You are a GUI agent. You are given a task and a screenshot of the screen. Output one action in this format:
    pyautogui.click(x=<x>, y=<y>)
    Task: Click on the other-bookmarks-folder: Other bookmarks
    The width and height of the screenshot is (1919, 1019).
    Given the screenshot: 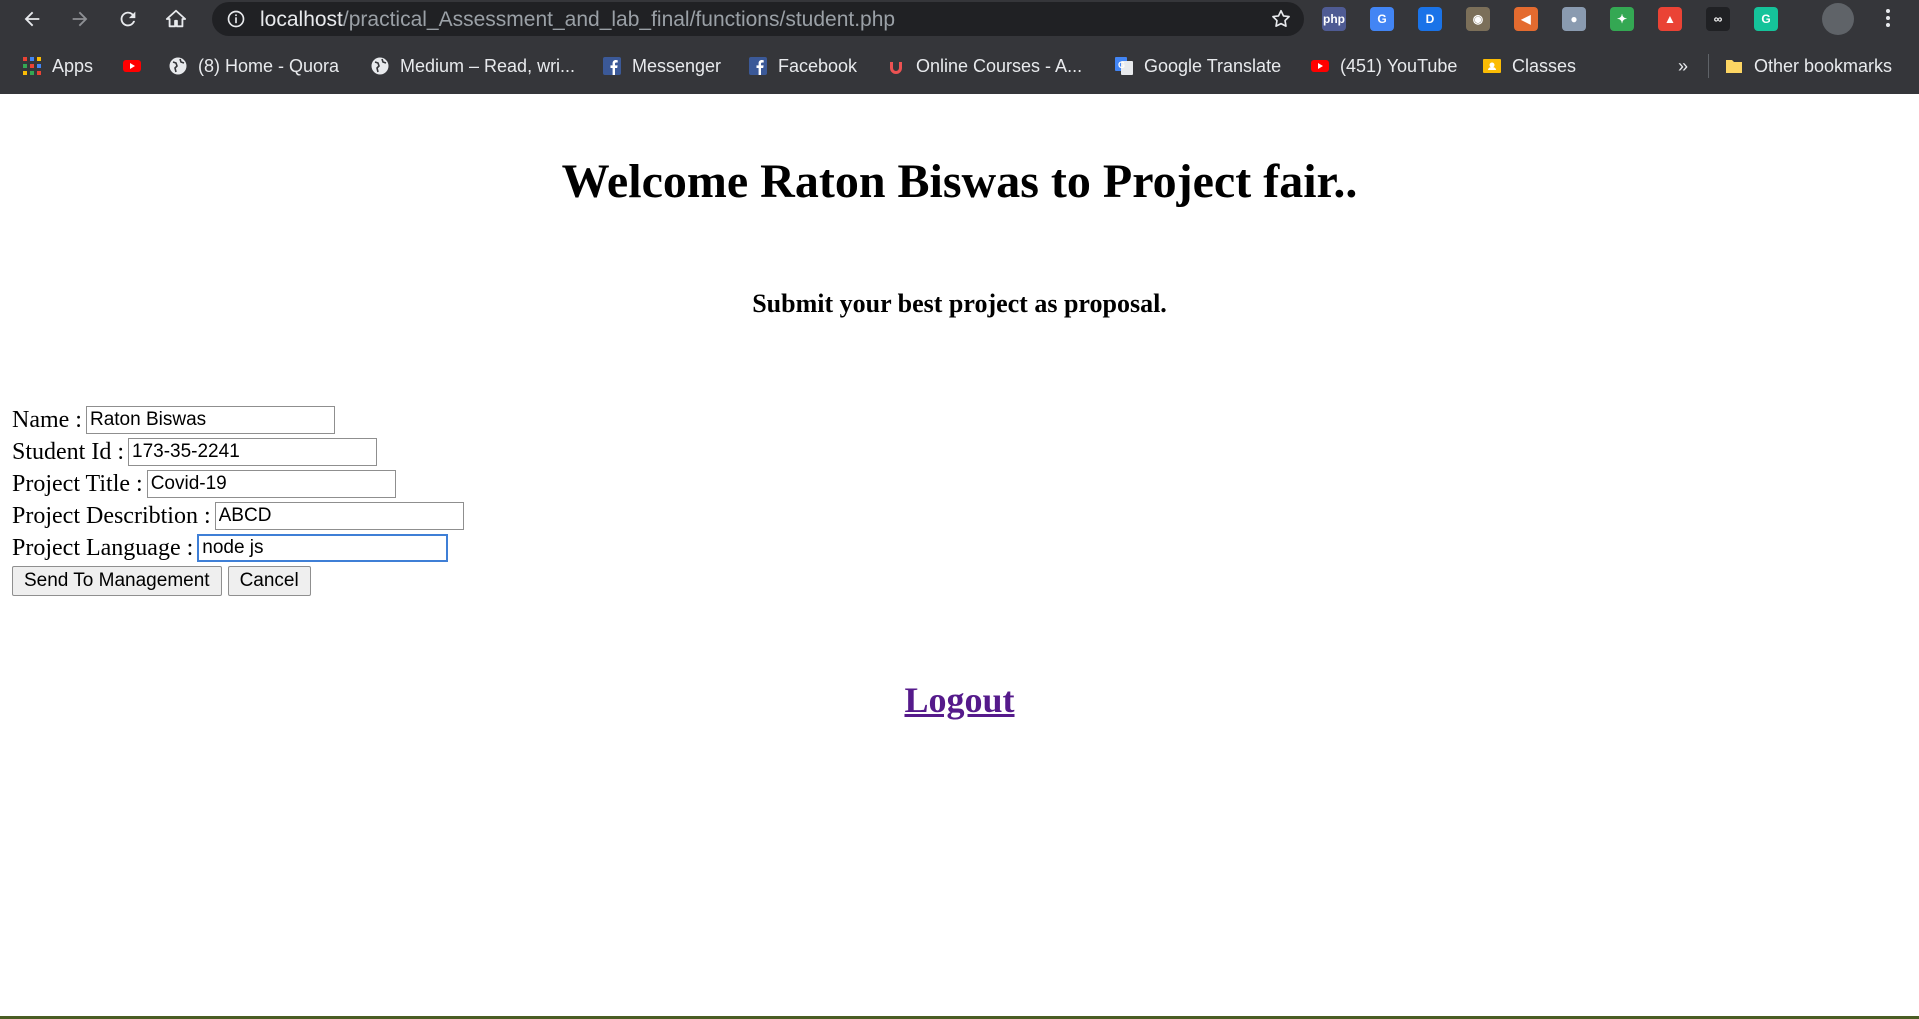 What is the action you would take?
    pyautogui.click(x=1808, y=66)
    